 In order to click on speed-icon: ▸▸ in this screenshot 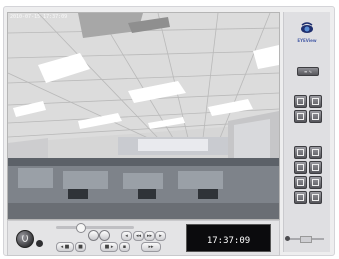, I will do `click(151, 247)`.